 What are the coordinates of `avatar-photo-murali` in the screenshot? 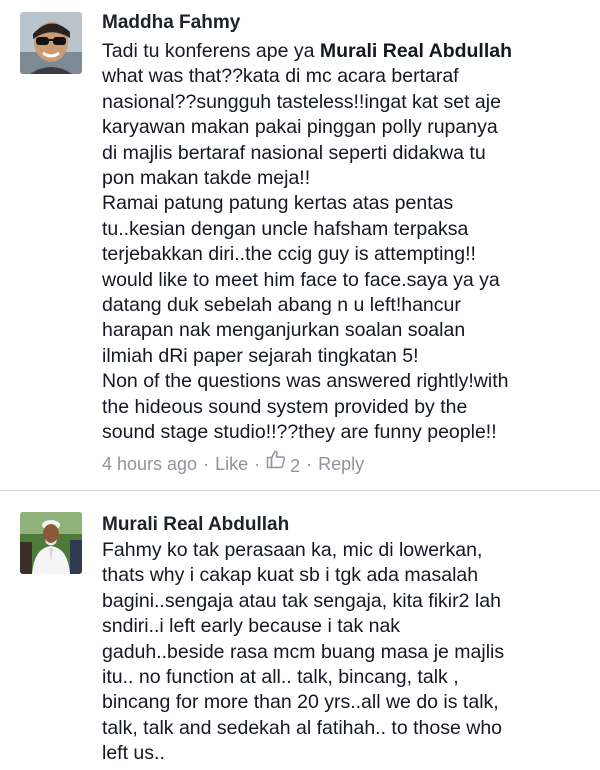 It's located at (51, 543).